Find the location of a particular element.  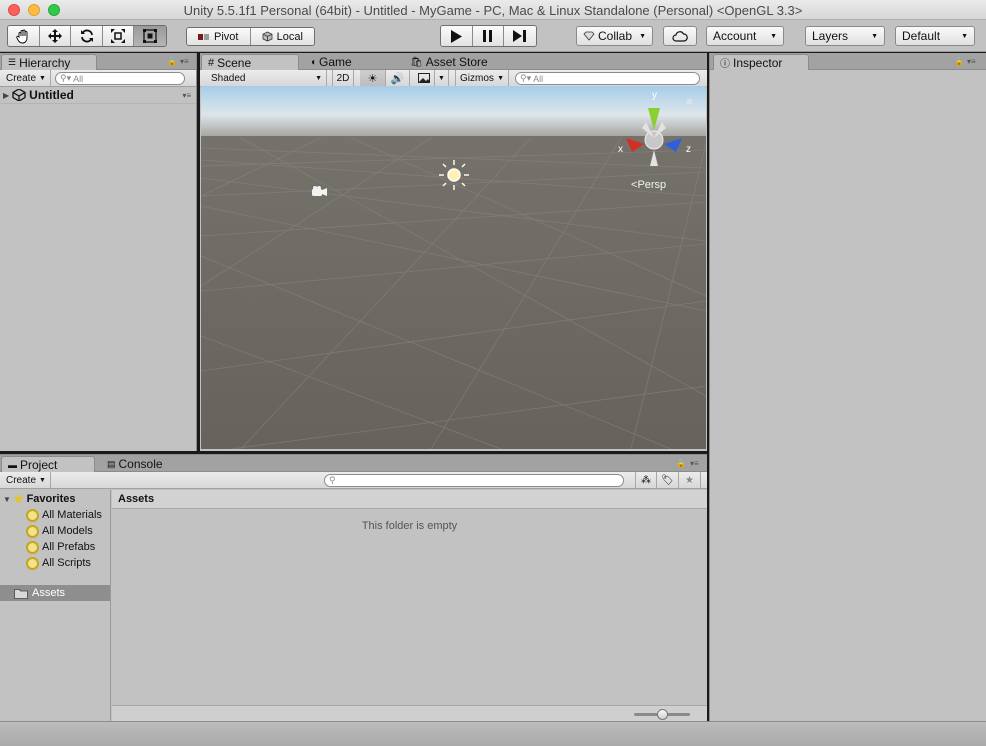

speaker-icon: 🔊 is located at coordinates (397, 78).